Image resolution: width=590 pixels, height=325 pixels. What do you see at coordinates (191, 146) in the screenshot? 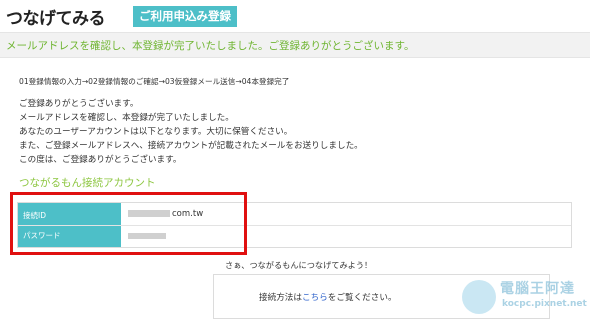
I see `message-line: また、ご登録メールアドレスへ、接続アカウントが記載されたメールをお送りしました。` at bounding box center [191, 146].